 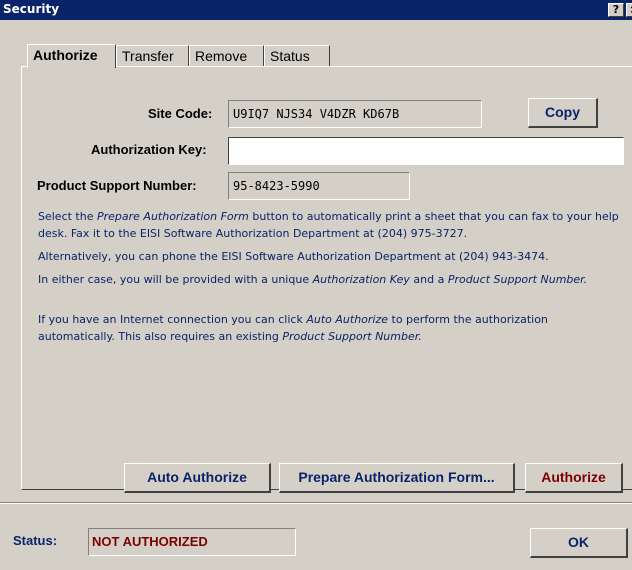 What do you see at coordinates (192, 542) in the screenshot?
I see `status-badge: NOT AUTHORIZED` at bounding box center [192, 542].